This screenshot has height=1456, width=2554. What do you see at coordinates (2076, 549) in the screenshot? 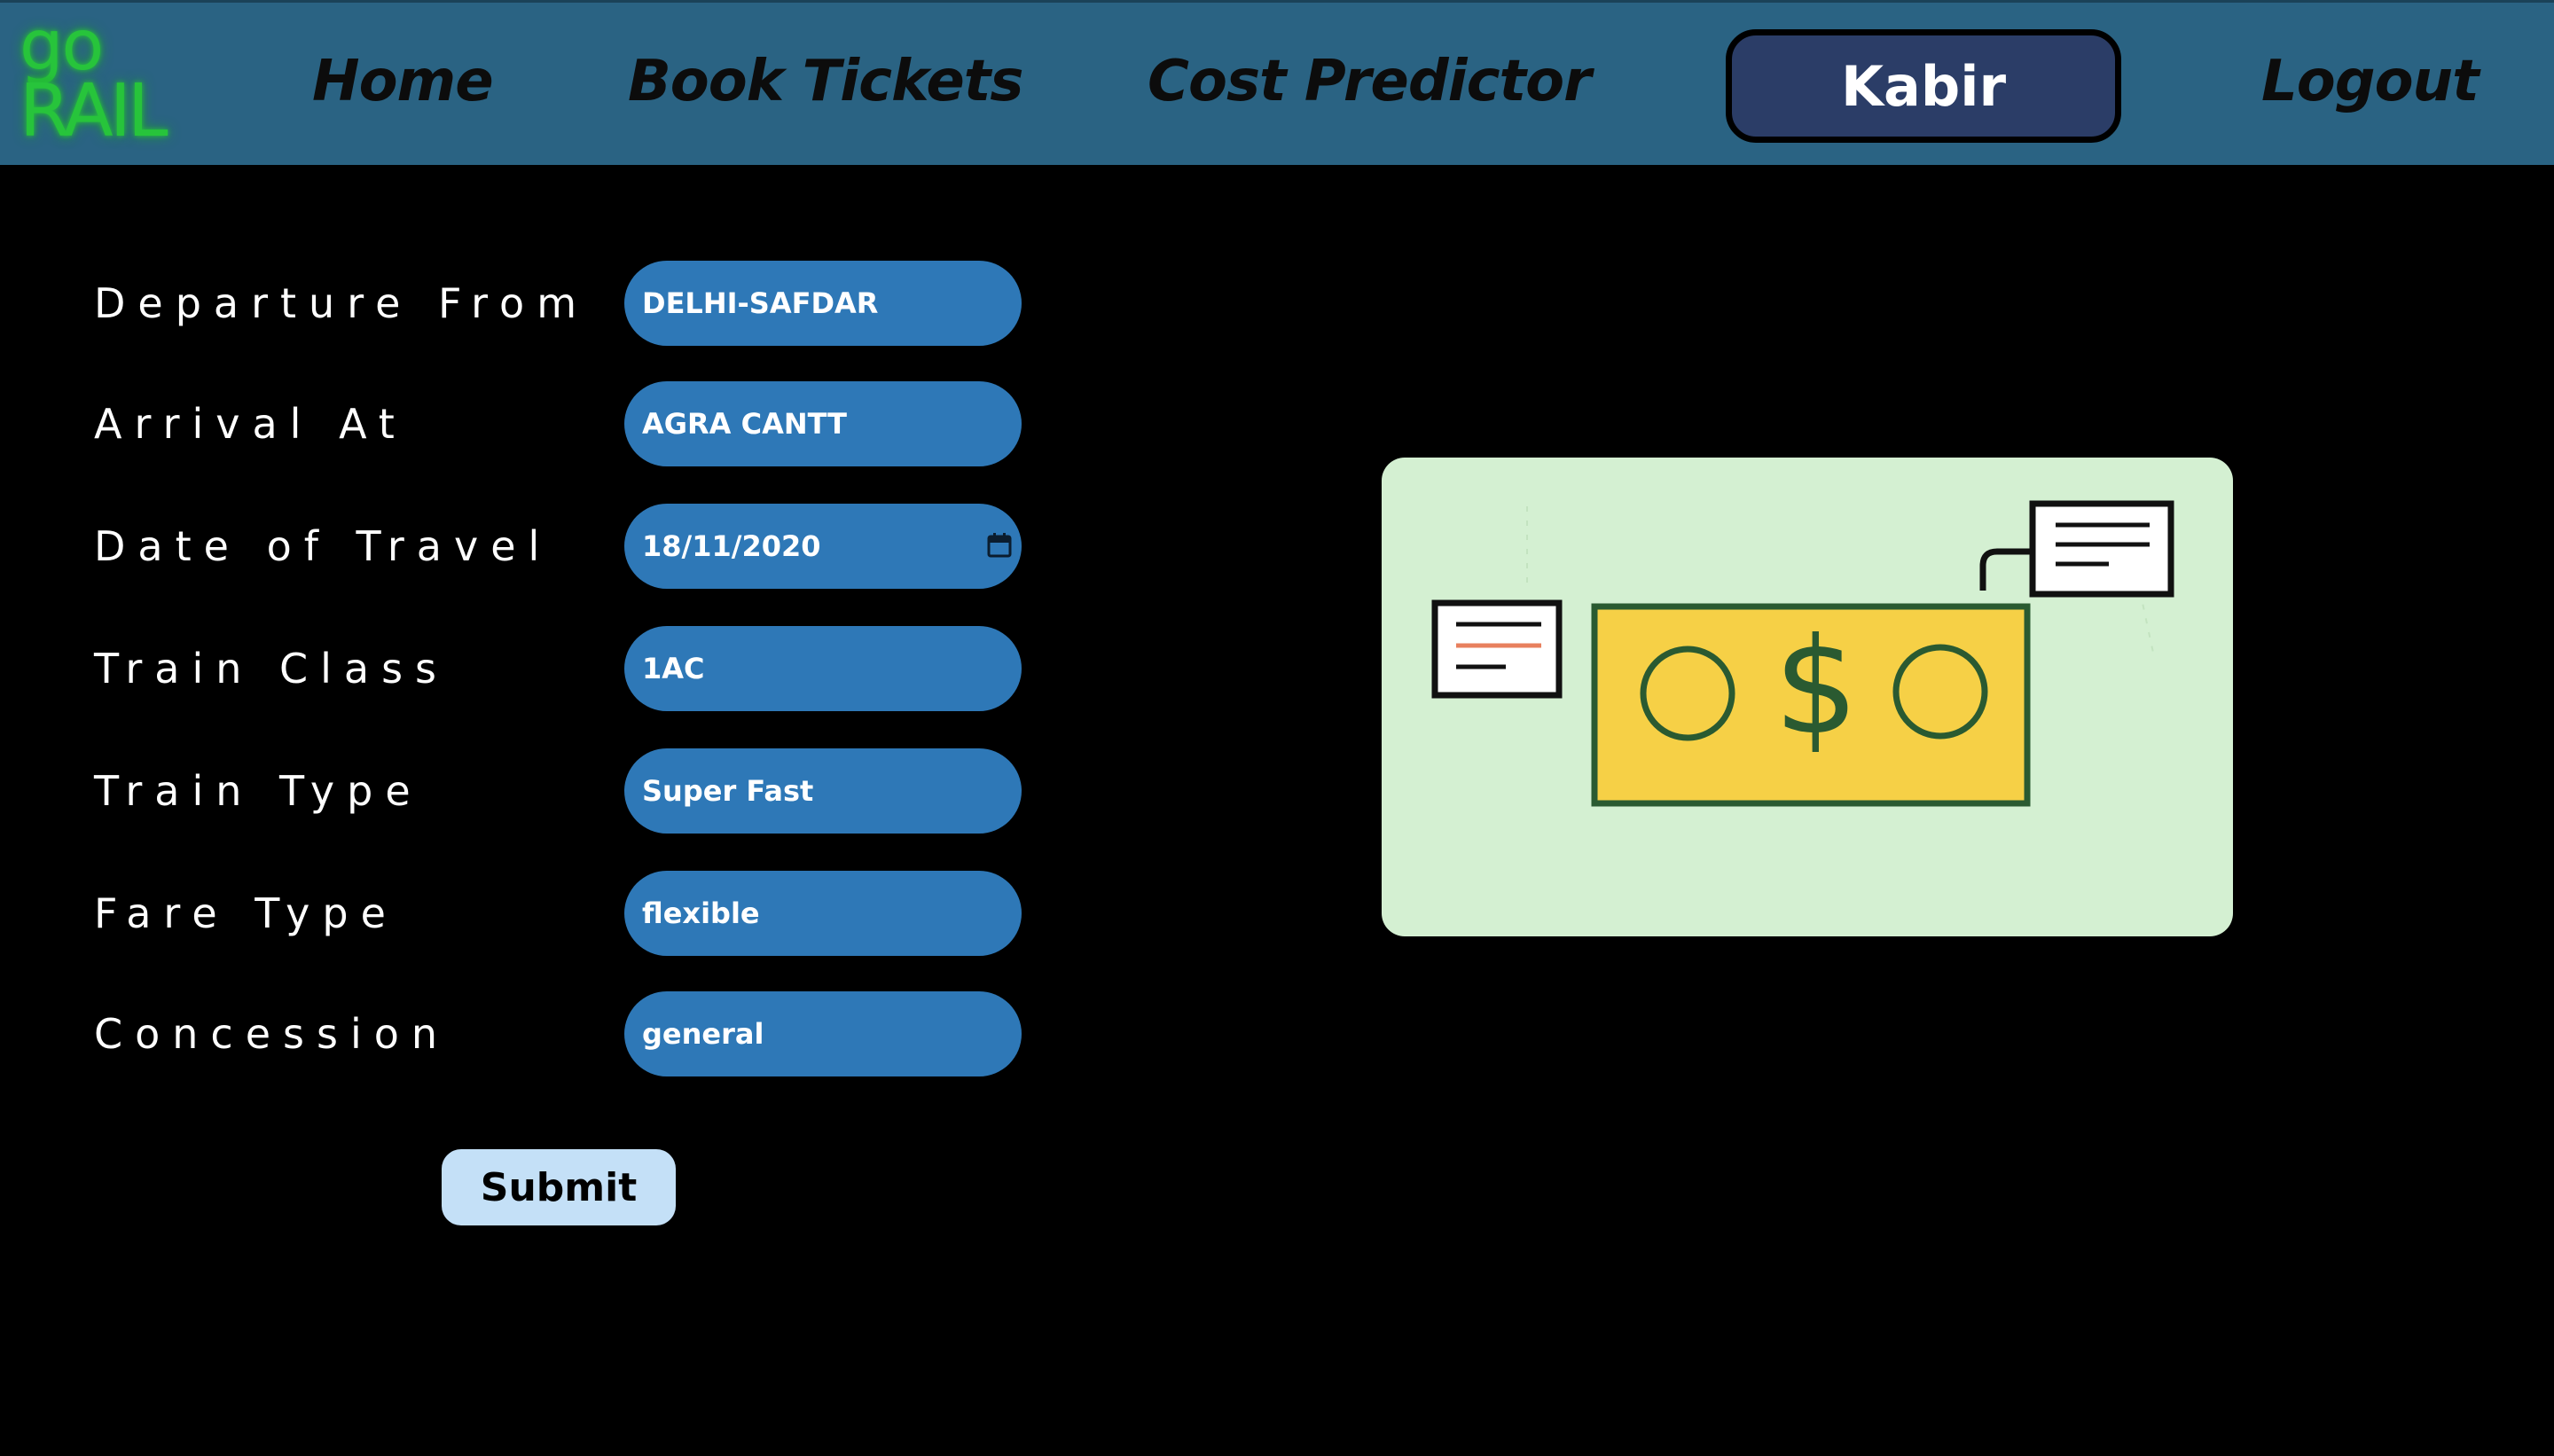
I see `right-document-icon` at bounding box center [2076, 549].